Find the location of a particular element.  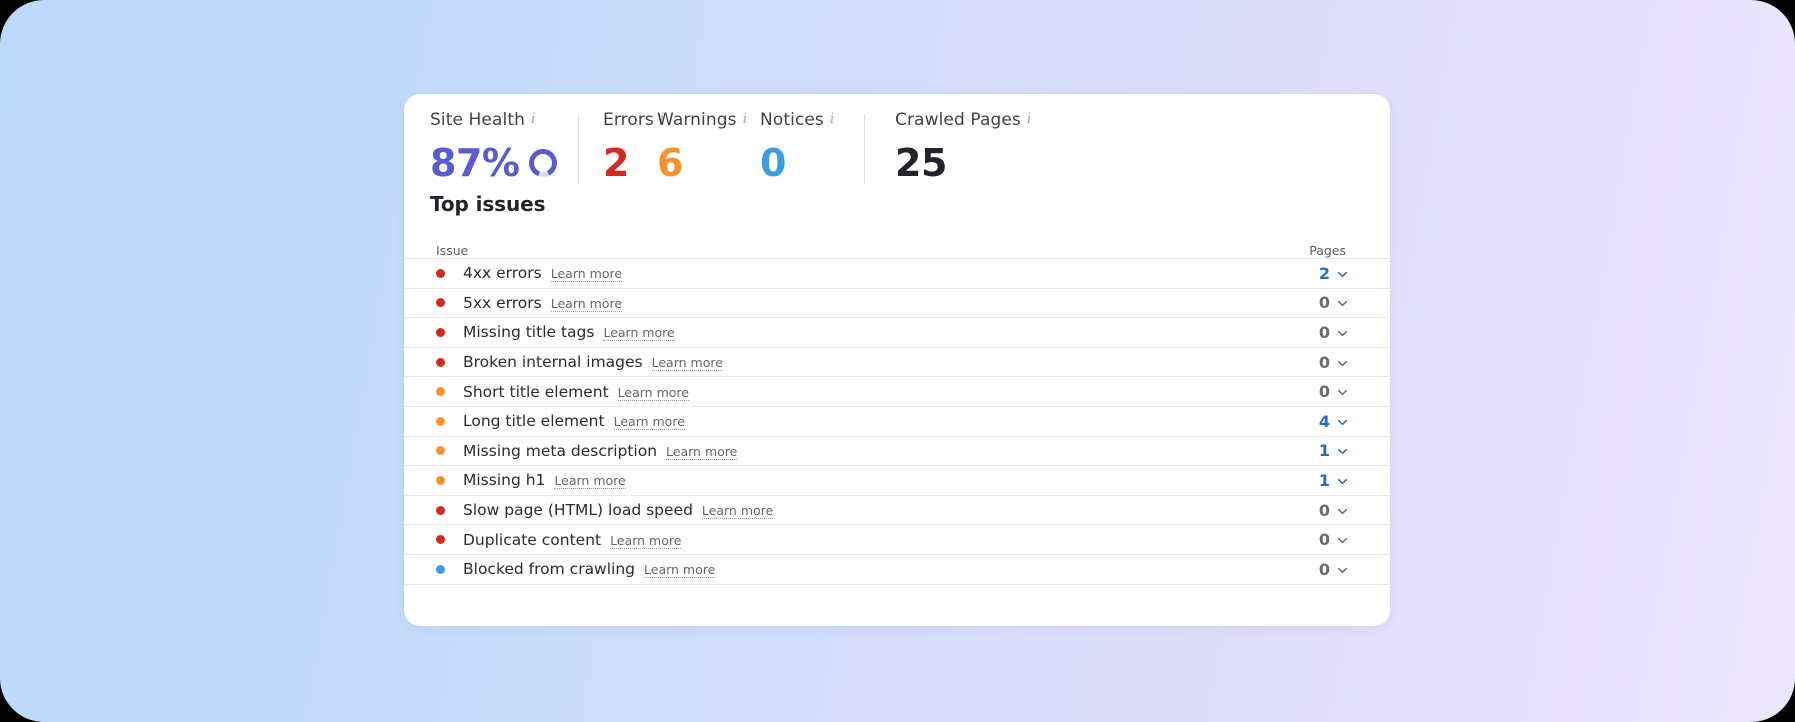

issue-cell: Broken internal images Learn more is located at coordinates (867, 362).